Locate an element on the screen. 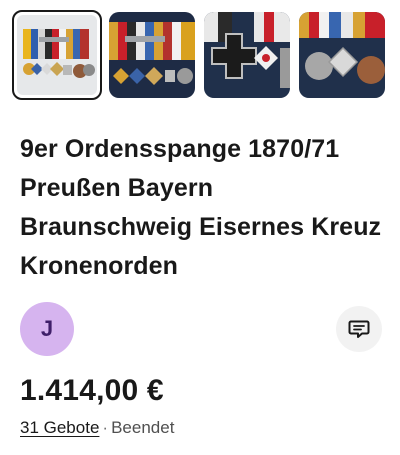  bids-link: 31 Gebote is located at coordinates (59, 427).